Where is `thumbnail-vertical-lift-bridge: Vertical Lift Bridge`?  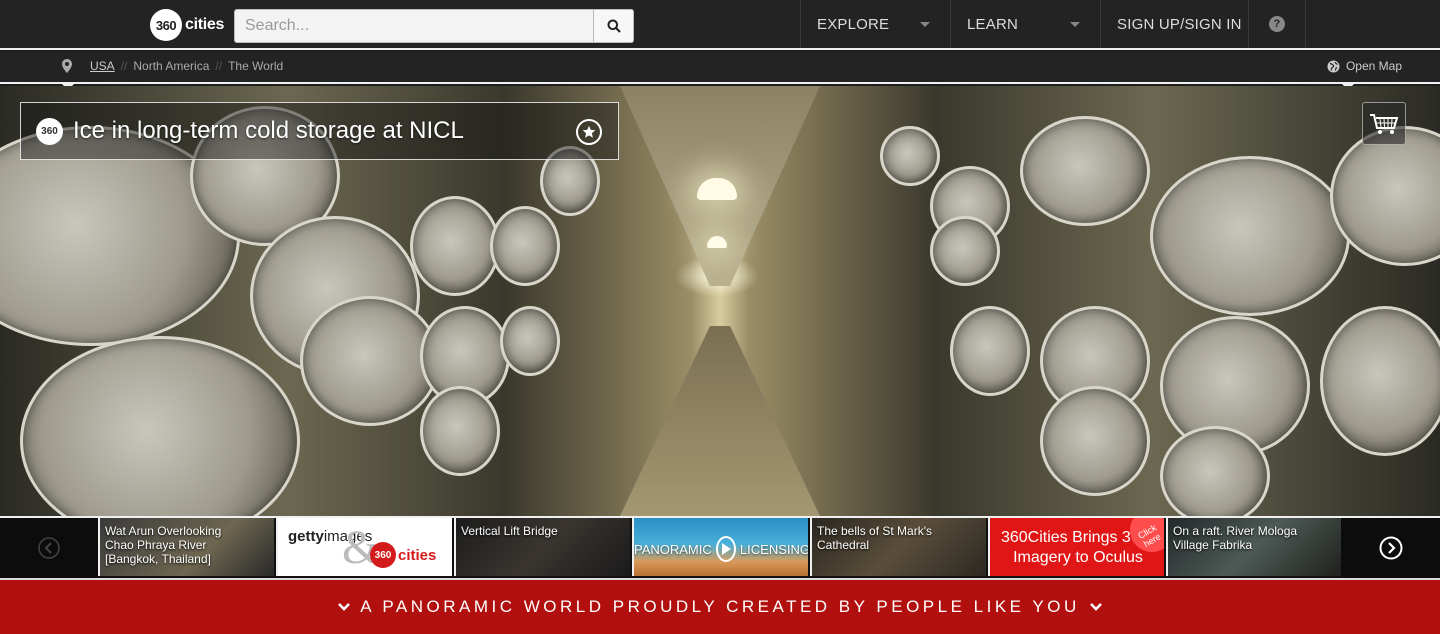 thumbnail-vertical-lift-bridge: Vertical Lift Bridge is located at coordinates (542, 547).